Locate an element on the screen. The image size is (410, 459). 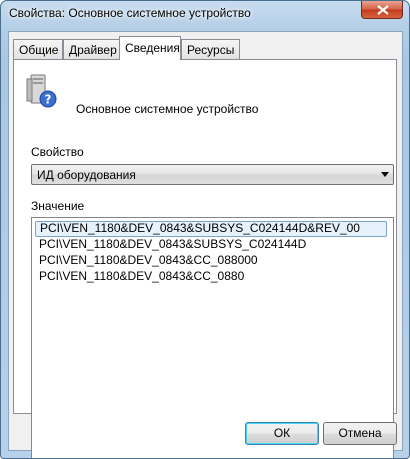
tab-label: Сведения is located at coordinates (152, 48).